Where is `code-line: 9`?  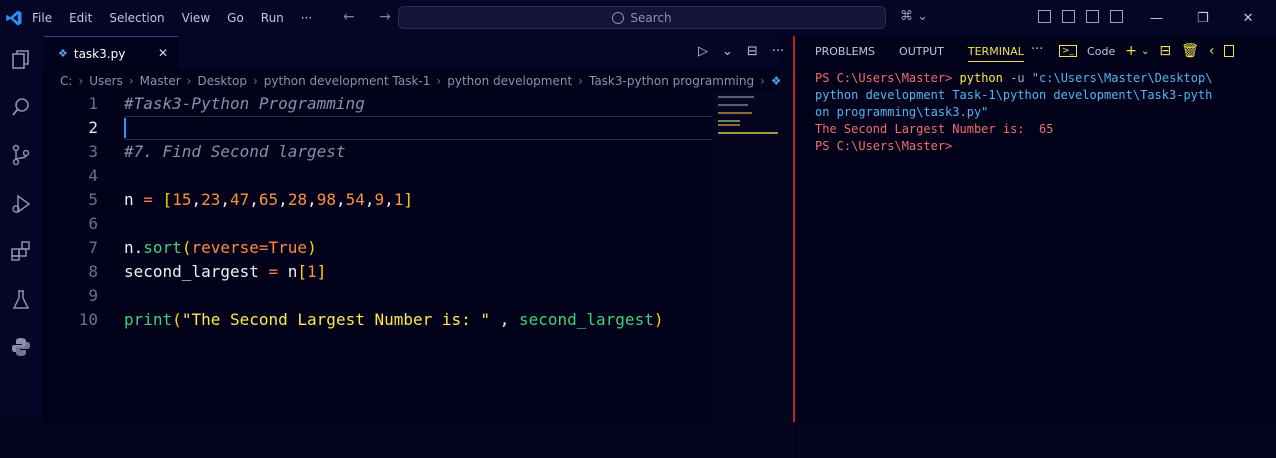 code-line: 9 is located at coordinates (377, 296).